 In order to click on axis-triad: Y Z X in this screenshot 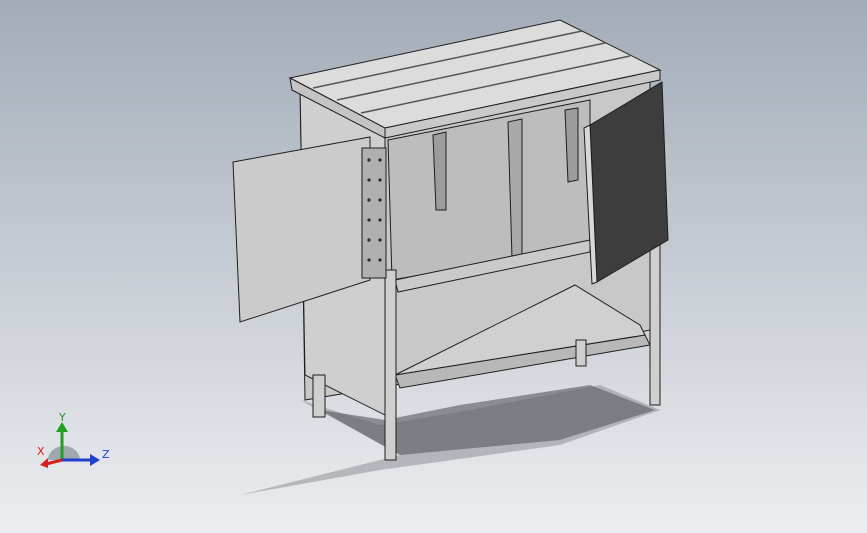, I will do `click(75, 445)`.